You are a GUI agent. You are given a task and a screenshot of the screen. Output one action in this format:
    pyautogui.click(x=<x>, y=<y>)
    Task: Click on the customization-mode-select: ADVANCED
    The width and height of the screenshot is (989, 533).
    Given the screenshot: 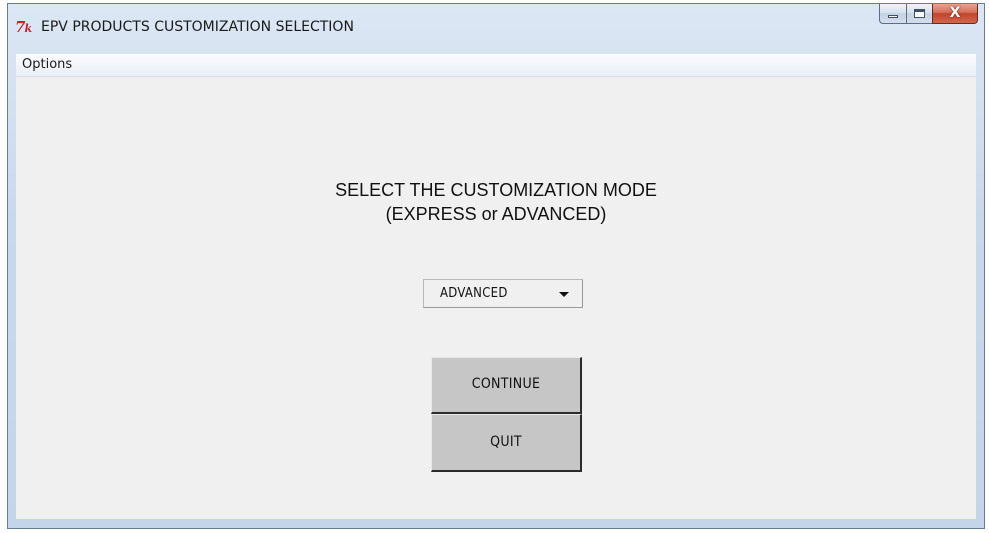 What is the action you would take?
    pyautogui.click(x=503, y=293)
    